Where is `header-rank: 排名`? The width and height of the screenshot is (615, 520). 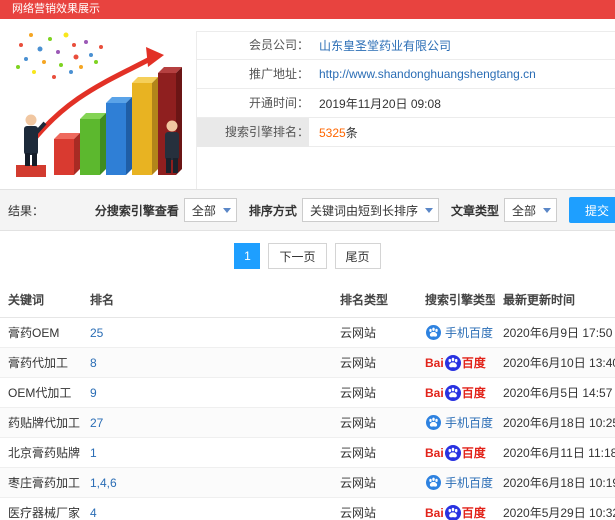 header-rank: 排名 is located at coordinates (207, 300).